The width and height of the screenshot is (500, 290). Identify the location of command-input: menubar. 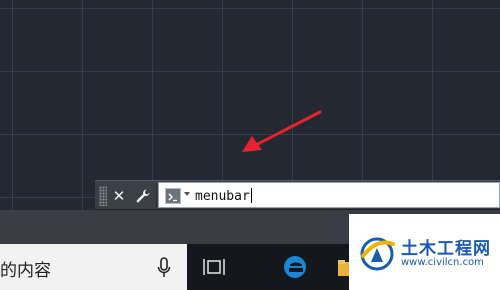
(329, 195).